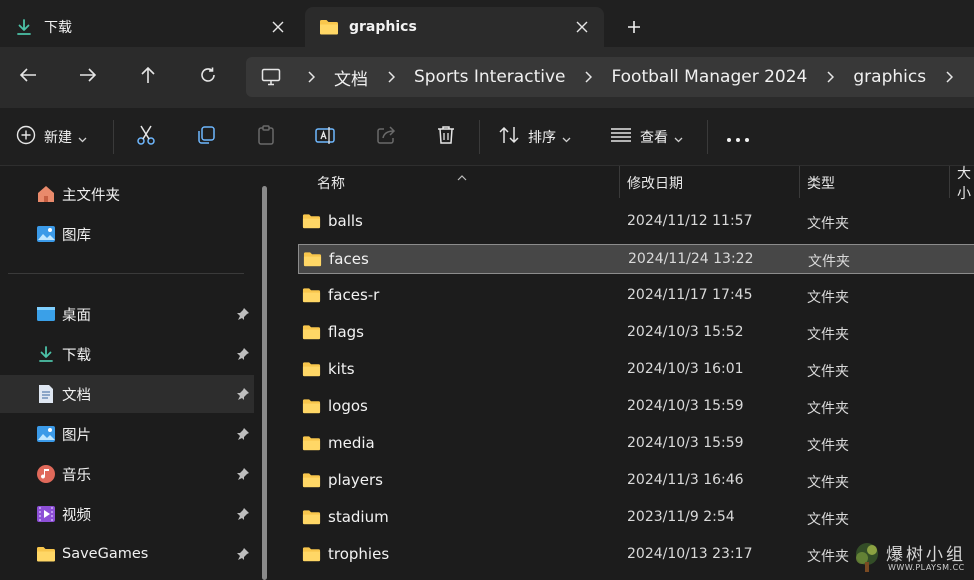 The image size is (974, 580). I want to click on sidebar-item-label: 视频, so click(76, 515).